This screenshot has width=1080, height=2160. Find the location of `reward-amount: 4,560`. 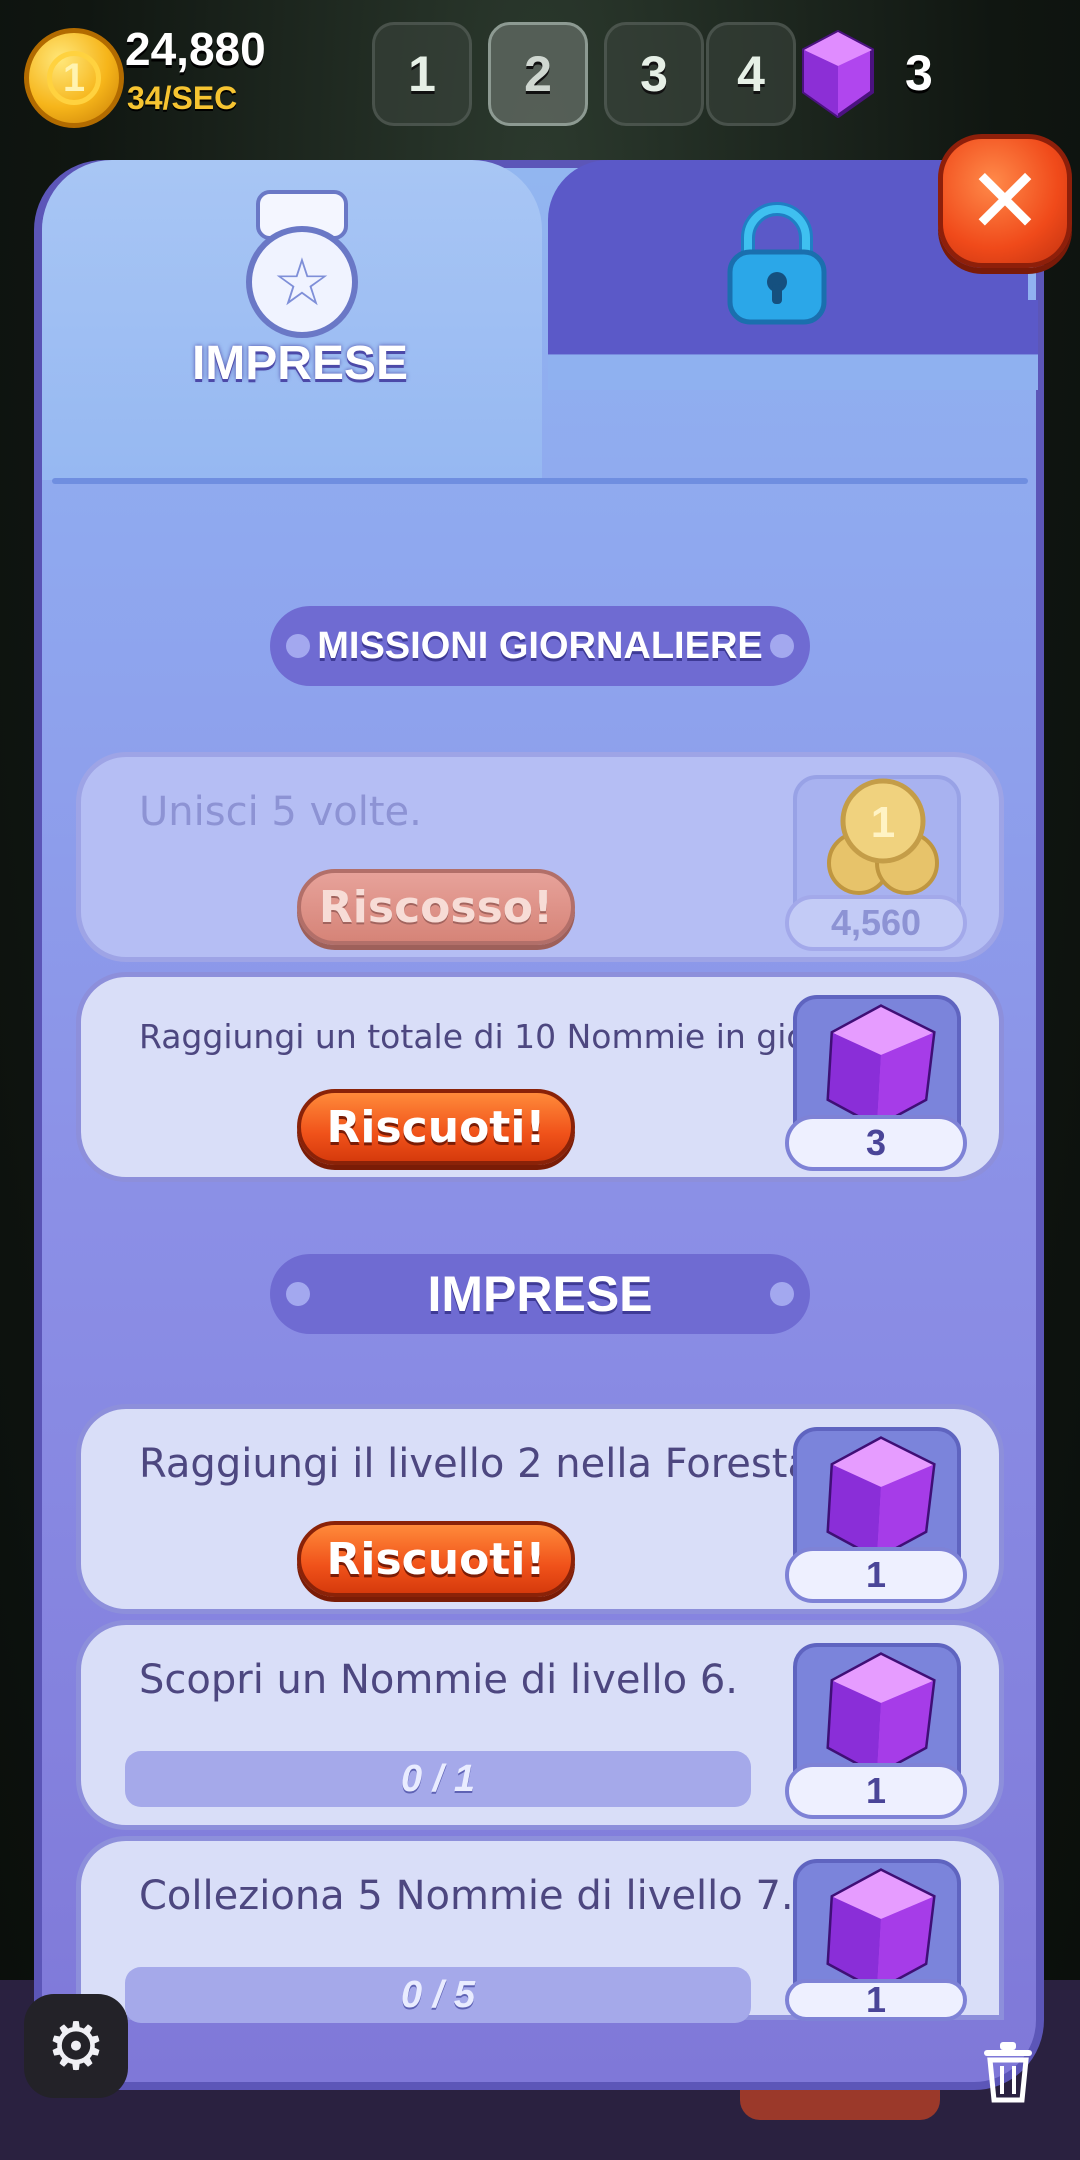

reward-amount: 4,560 is located at coordinates (876, 923).